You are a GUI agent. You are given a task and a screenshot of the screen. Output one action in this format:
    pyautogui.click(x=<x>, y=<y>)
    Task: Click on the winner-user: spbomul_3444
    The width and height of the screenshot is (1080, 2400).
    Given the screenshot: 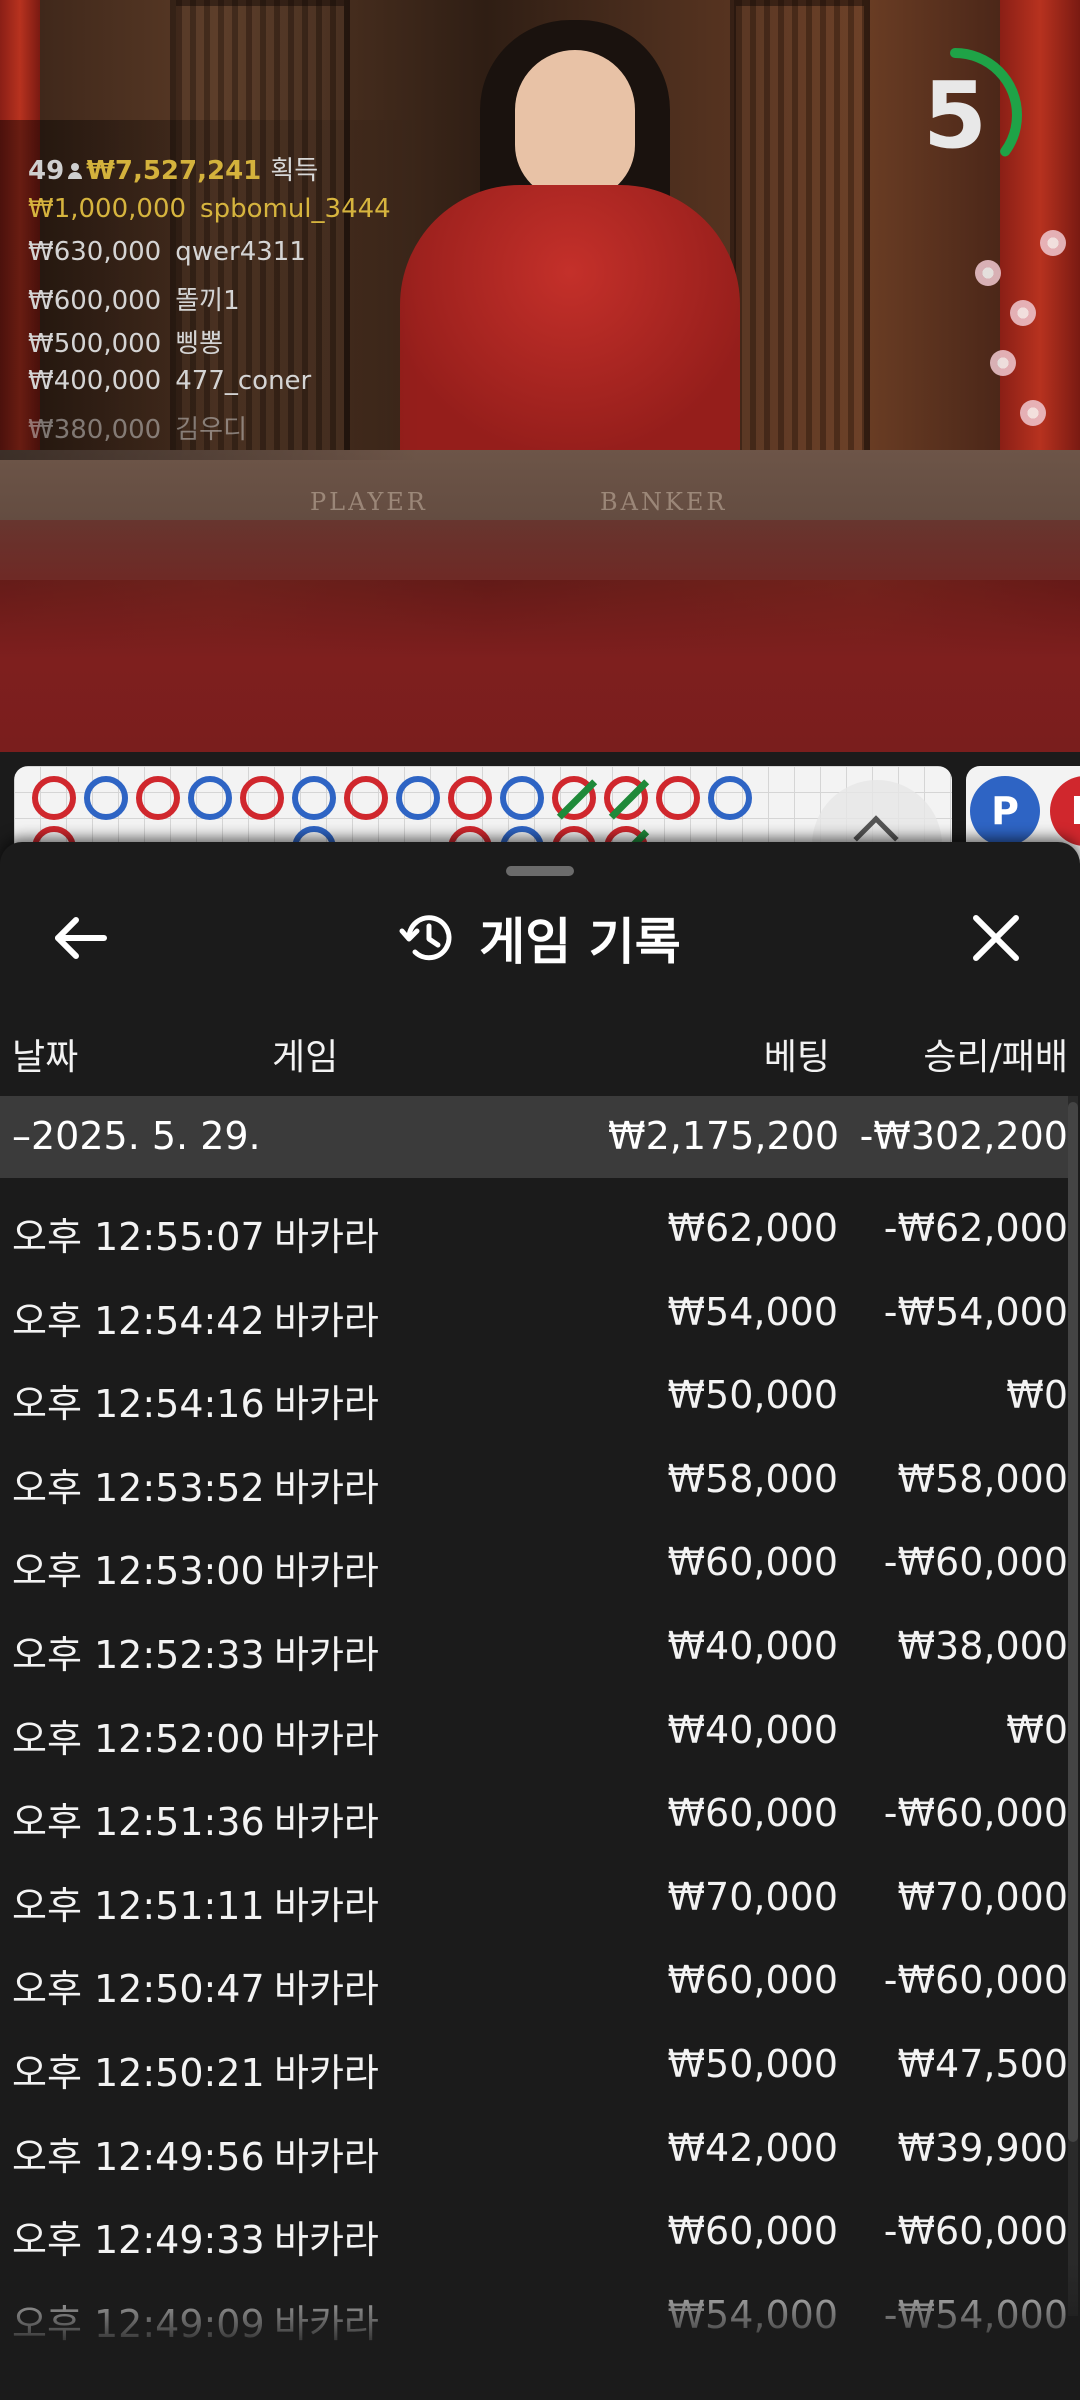 What is the action you would take?
    pyautogui.click(x=295, y=209)
    